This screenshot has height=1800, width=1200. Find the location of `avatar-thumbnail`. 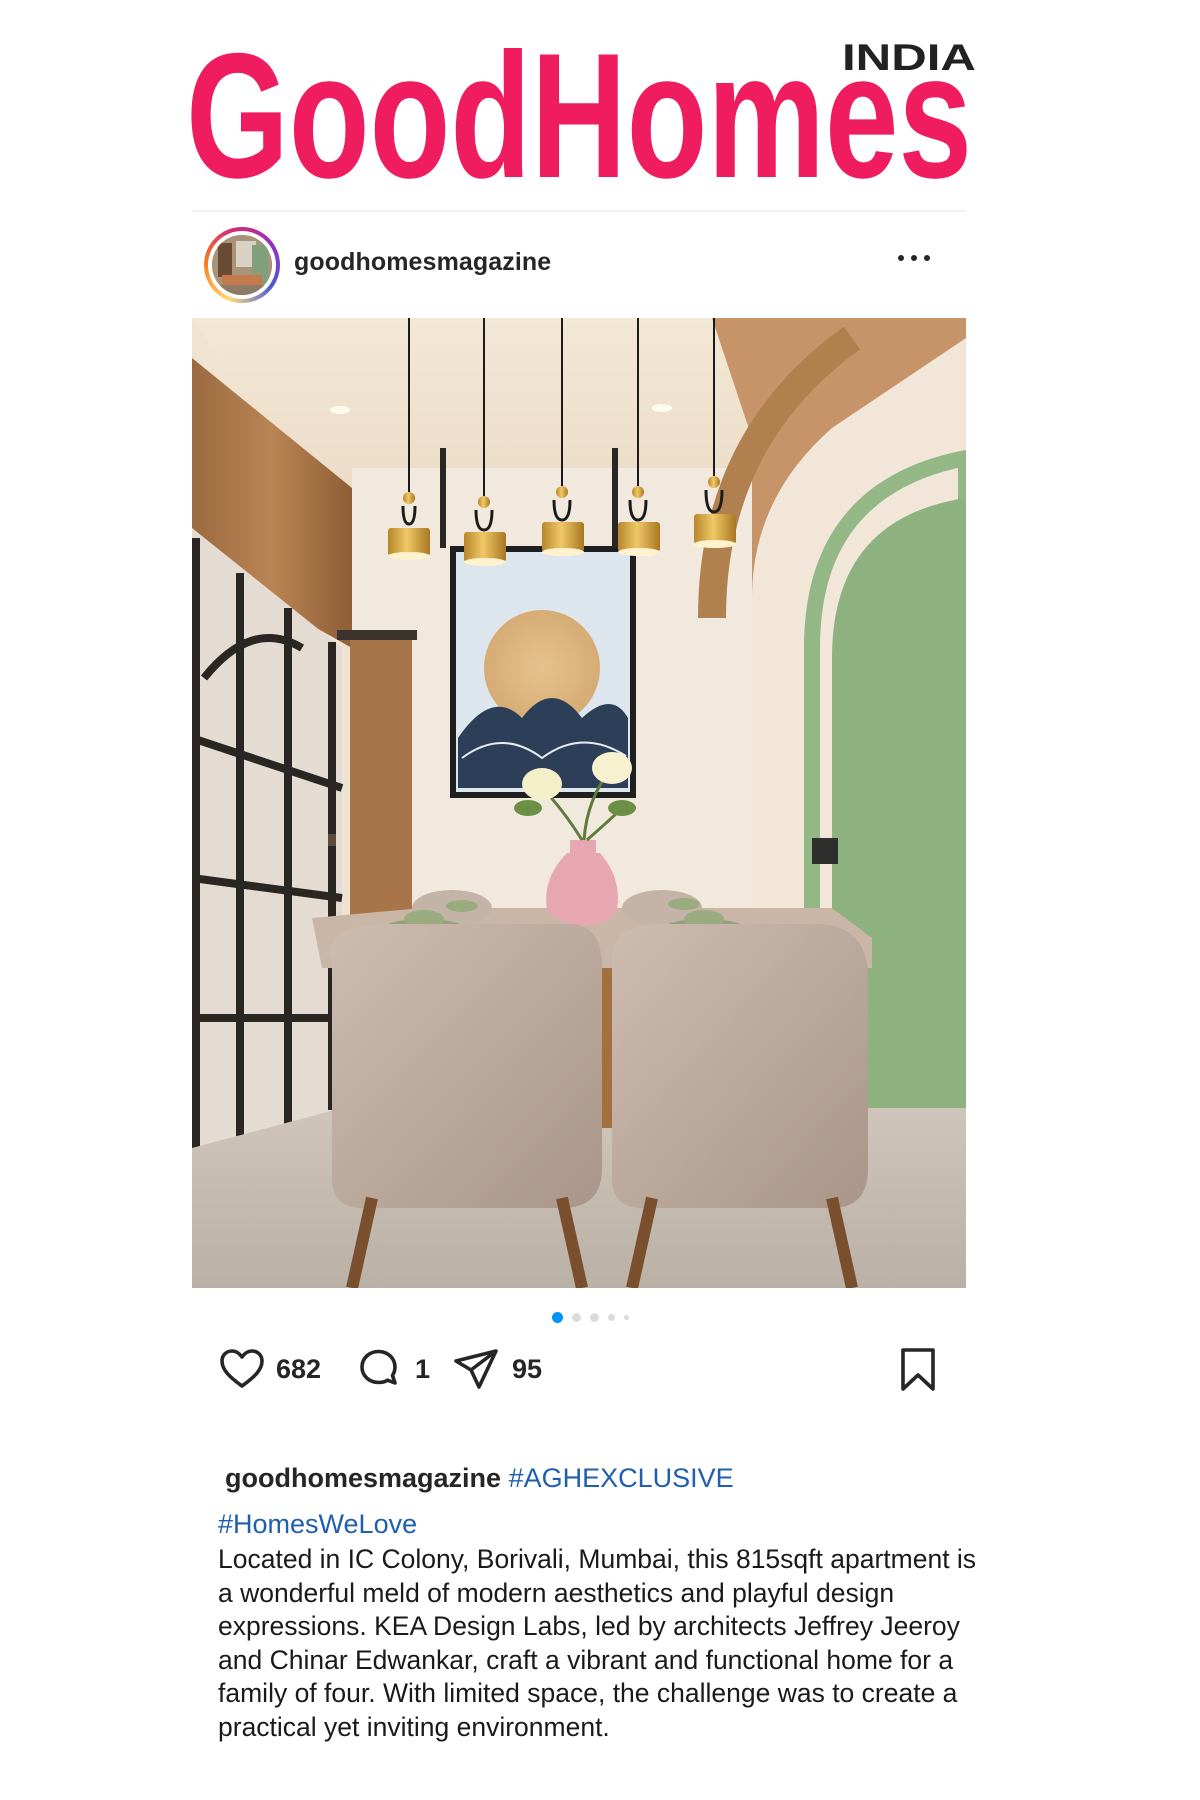

avatar-thumbnail is located at coordinates (242, 265).